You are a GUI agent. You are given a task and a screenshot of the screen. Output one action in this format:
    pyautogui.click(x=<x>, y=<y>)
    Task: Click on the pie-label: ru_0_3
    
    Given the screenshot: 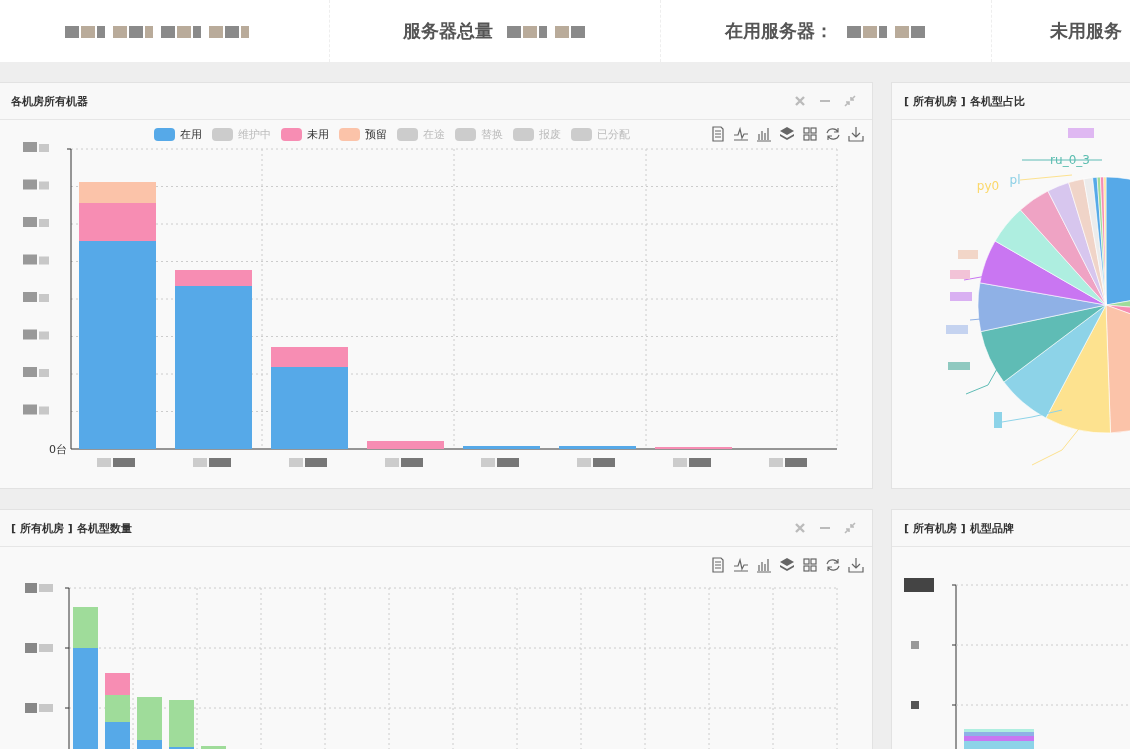 What is the action you would take?
    pyautogui.click(x=1070, y=160)
    